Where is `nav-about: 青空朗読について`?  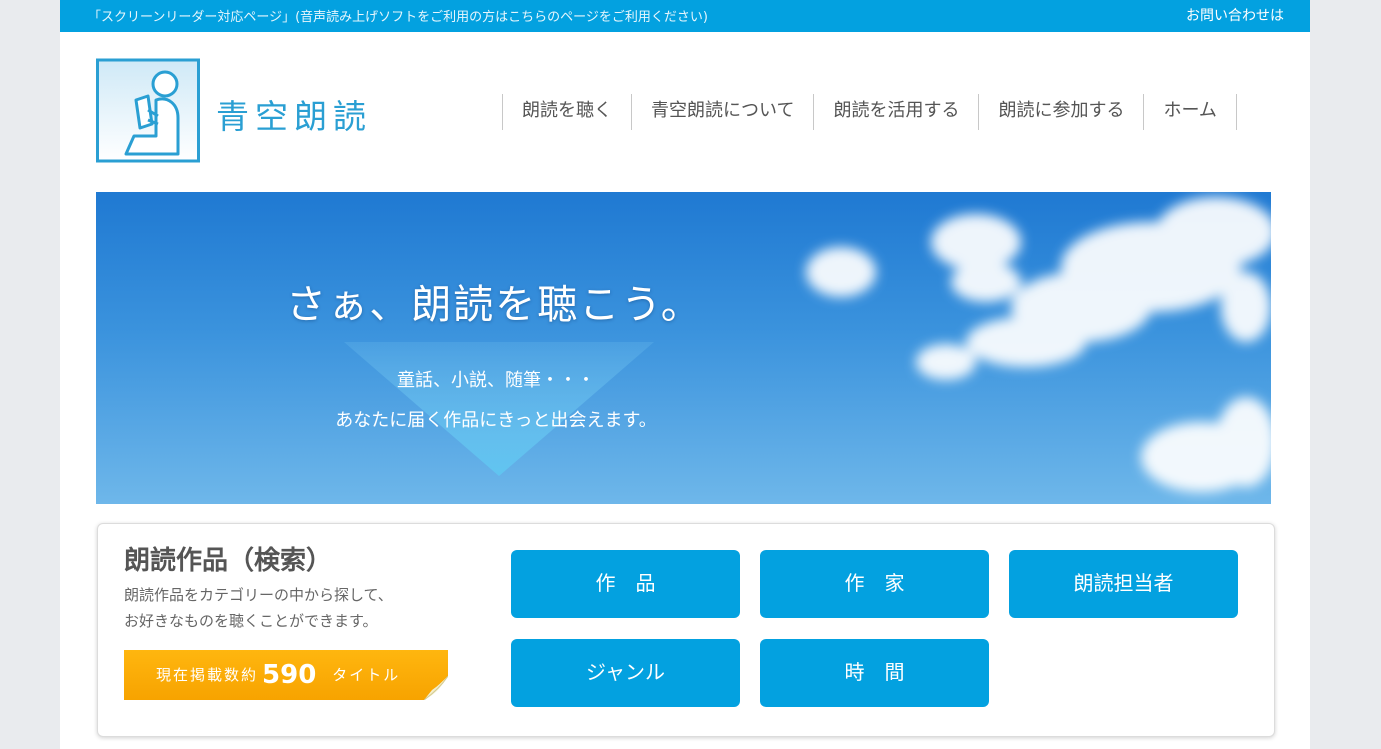
nav-about: 青空朗読について is located at coordinates (723, 112).